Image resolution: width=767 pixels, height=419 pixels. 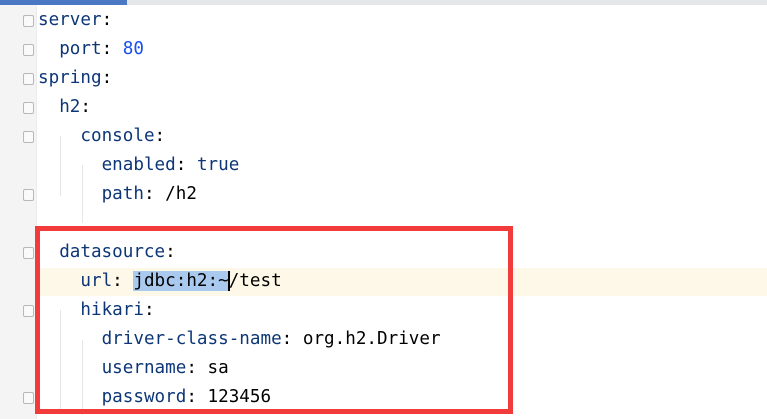 I want to click on yaml-key: path, so click(x=122, y=194).